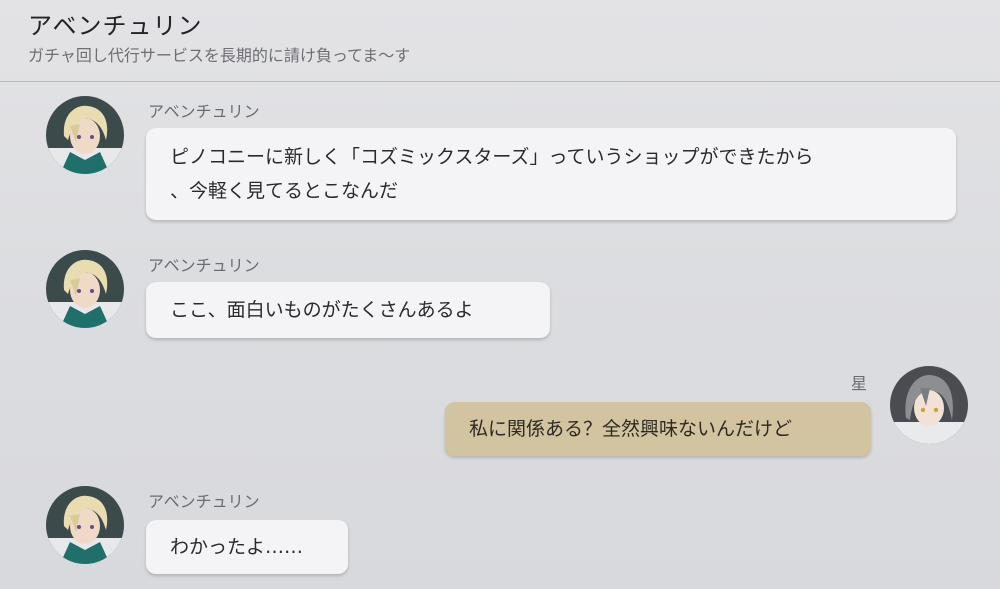  Describe the element at coordinates (500, 41) in the screenshot. I see `chat-header: アベンチュリン ガチャ回し代行サービスを長期的に請け負ってま〜す` at that location.